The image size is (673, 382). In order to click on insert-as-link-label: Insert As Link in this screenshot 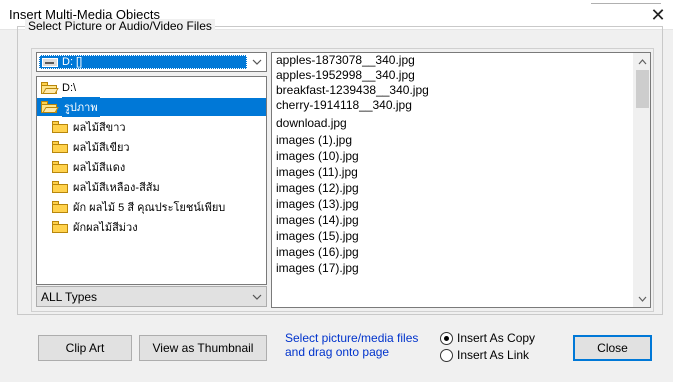, I will do `click(493, 355)`.